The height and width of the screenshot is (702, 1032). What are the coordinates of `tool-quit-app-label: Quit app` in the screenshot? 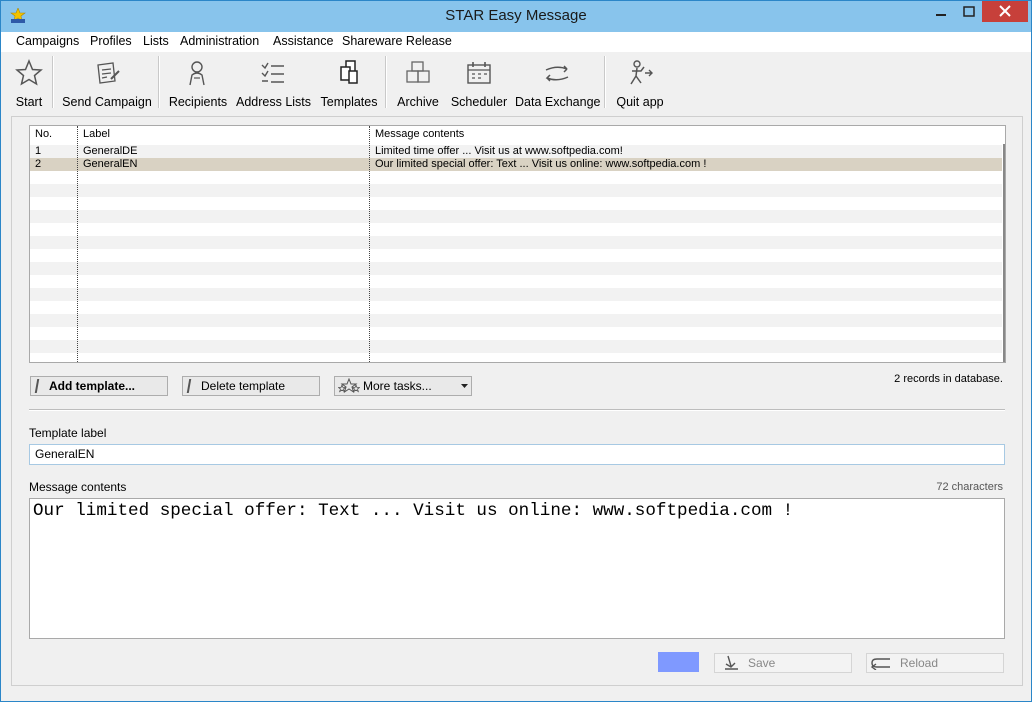 It's located at (640, 102).